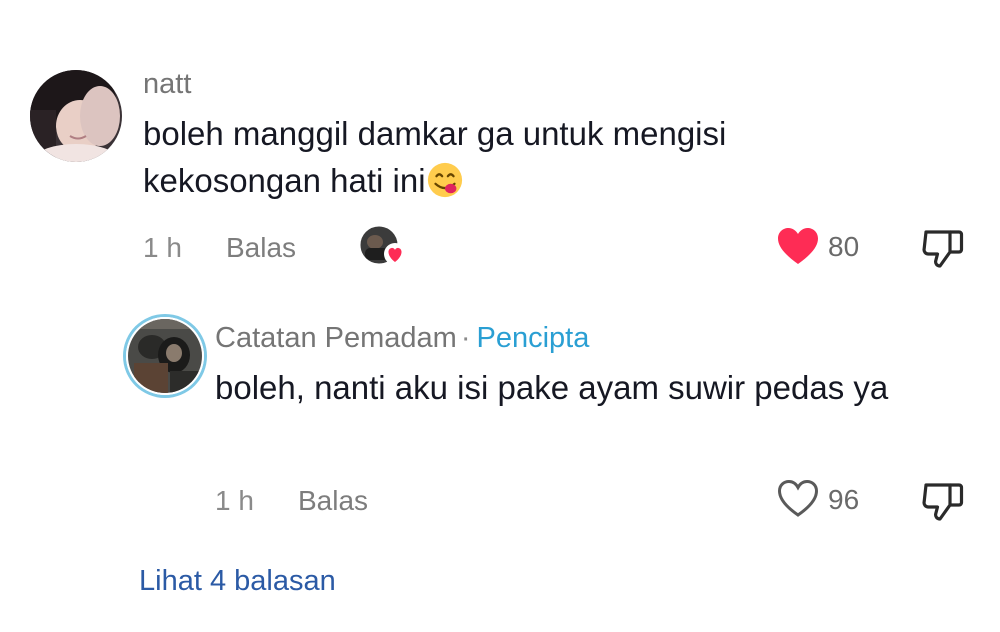 This screenshot has width=1000, height=632. Describe the element at coordinates (333, 501) in the screenshot. I see `reply-reply-button: Balas` at that location.